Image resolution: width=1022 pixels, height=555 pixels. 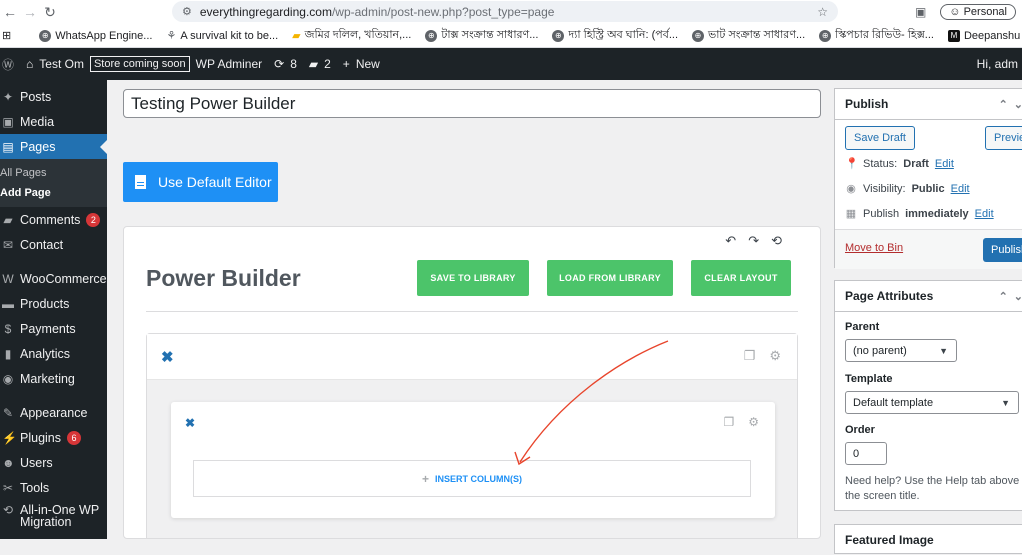 I want to click on menu-item-products: ▬ Products, so click(x=53, y=303).